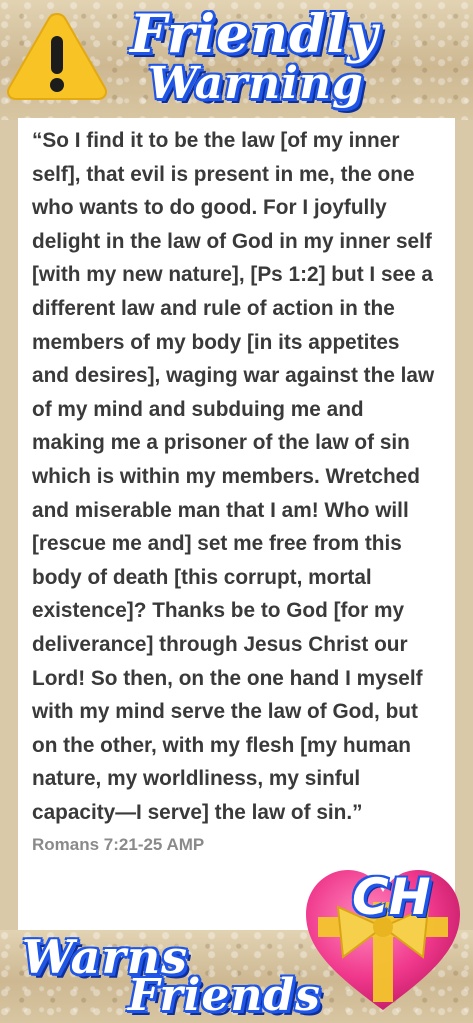  Describe the element at coordinates (118, 845) in the screenshot. I see `verse-reference: Romans 7:21-25 AMP` at that location.